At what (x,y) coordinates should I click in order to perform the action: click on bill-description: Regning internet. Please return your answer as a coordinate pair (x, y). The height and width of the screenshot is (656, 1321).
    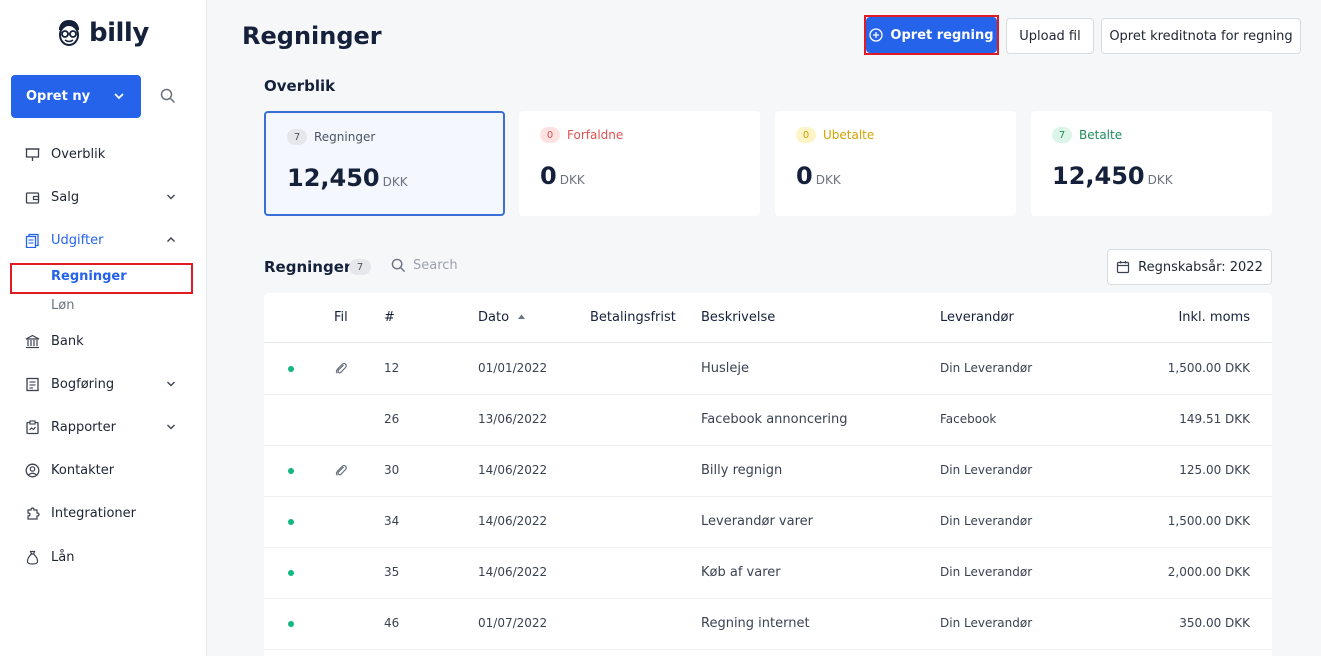
    Looking at the image, I should click on (755, 623).